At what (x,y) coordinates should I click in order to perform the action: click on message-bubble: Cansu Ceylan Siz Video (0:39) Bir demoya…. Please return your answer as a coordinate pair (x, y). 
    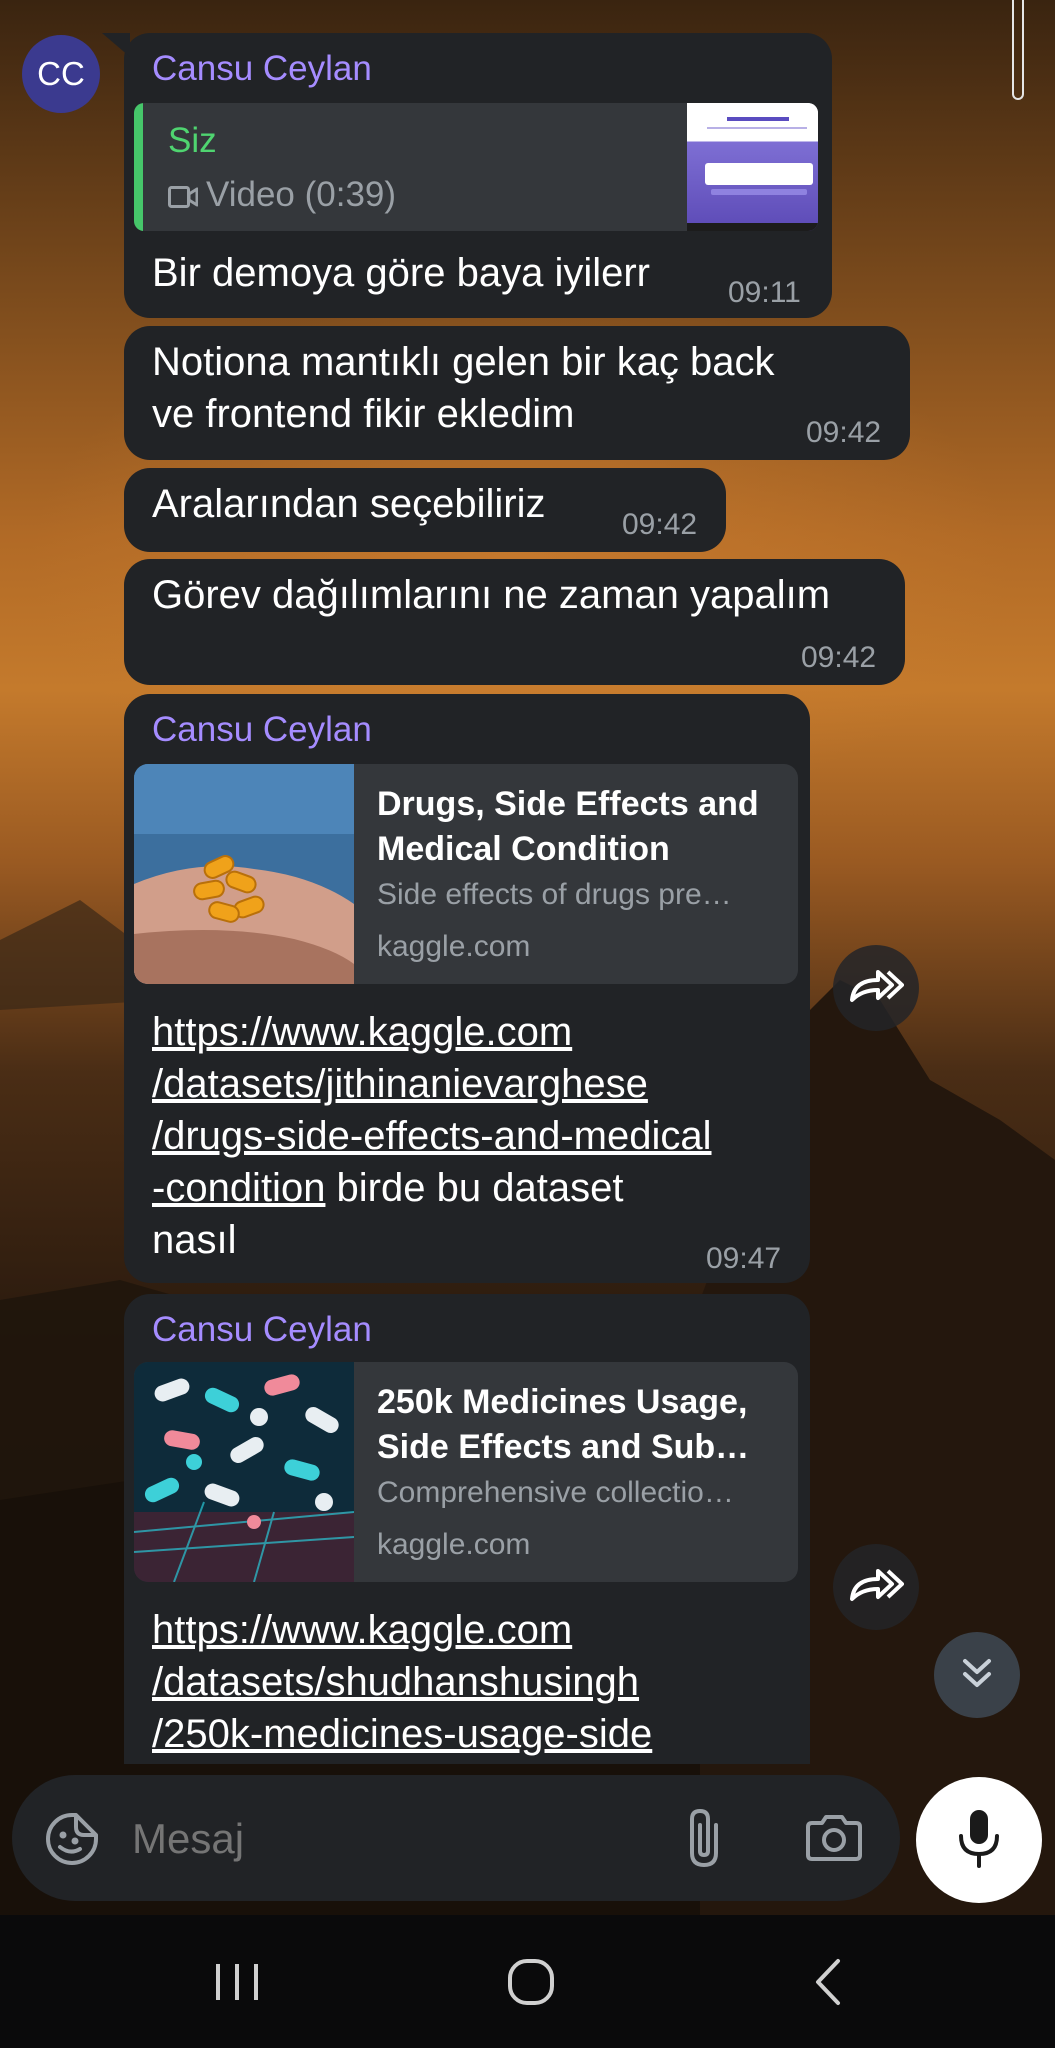
    Looking at the image, I should click on (467, 175).